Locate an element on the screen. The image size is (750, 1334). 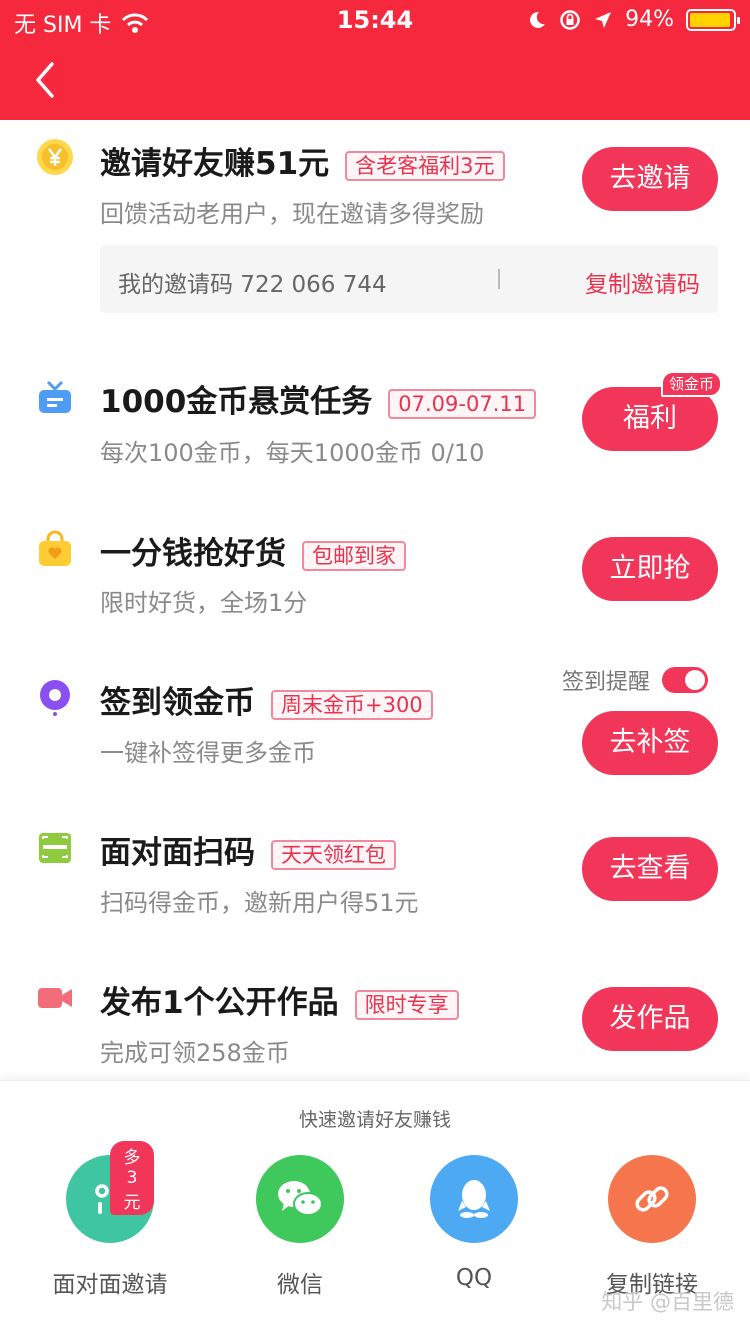
share-copy-link: 复制链接 is located at coordinates (652, 1227).